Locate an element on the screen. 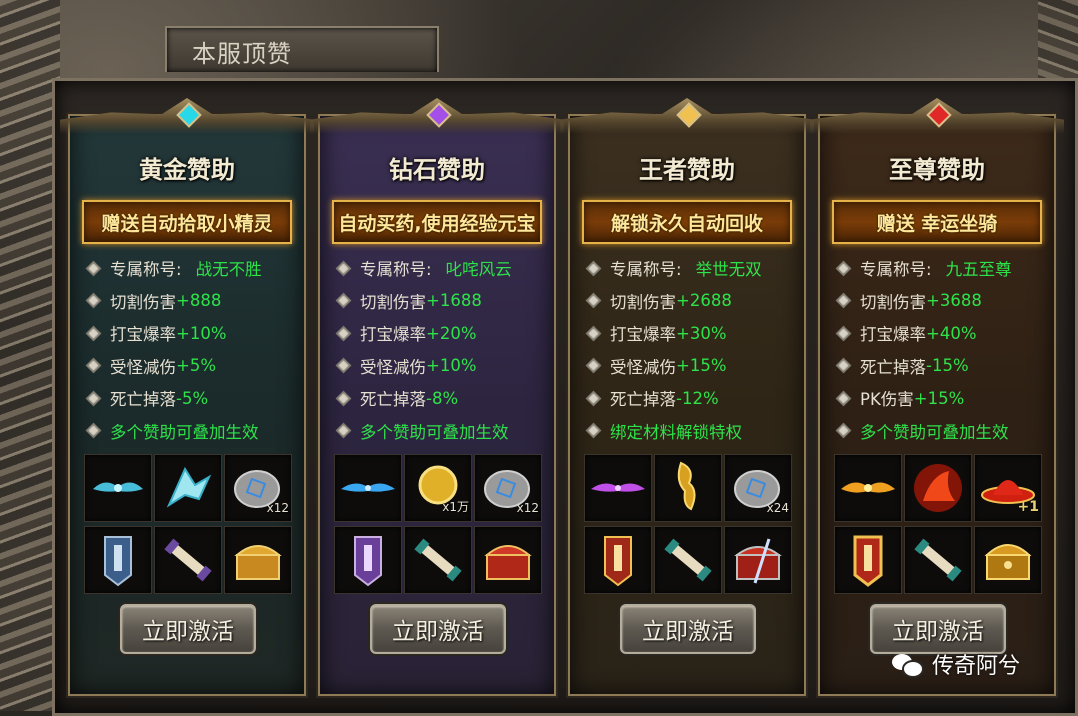 The height and width of the screenshot is (716, 1078). attr-title: 专属称号: 九五至尊 is located at coordinates (941, 268).